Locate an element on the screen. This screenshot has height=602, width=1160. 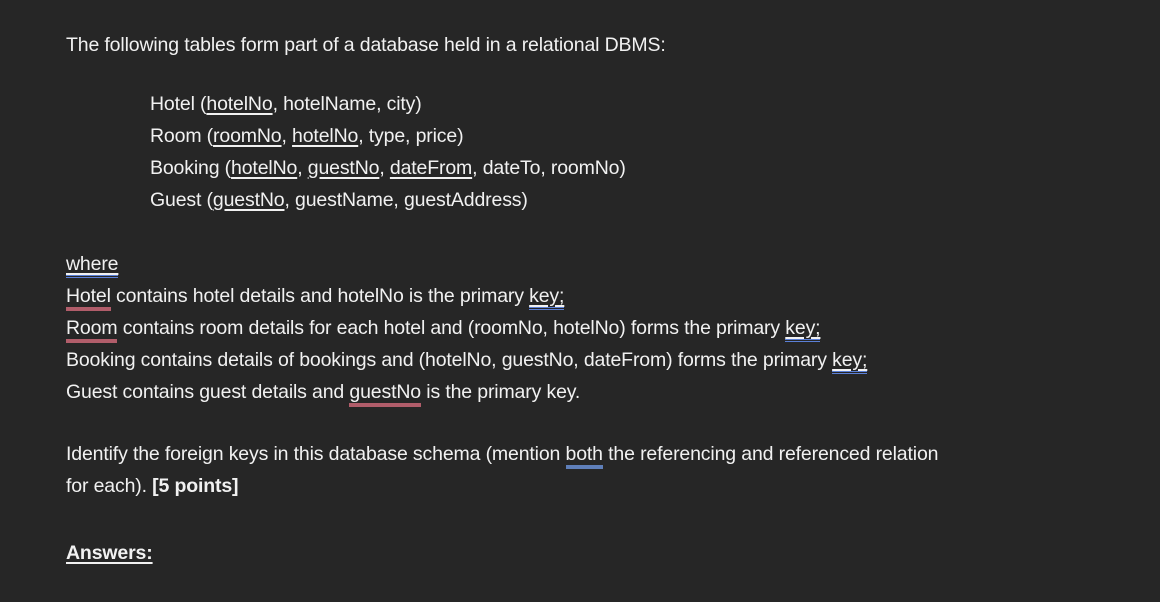
points-label: [5 points] is located at coordinates (195, 486).